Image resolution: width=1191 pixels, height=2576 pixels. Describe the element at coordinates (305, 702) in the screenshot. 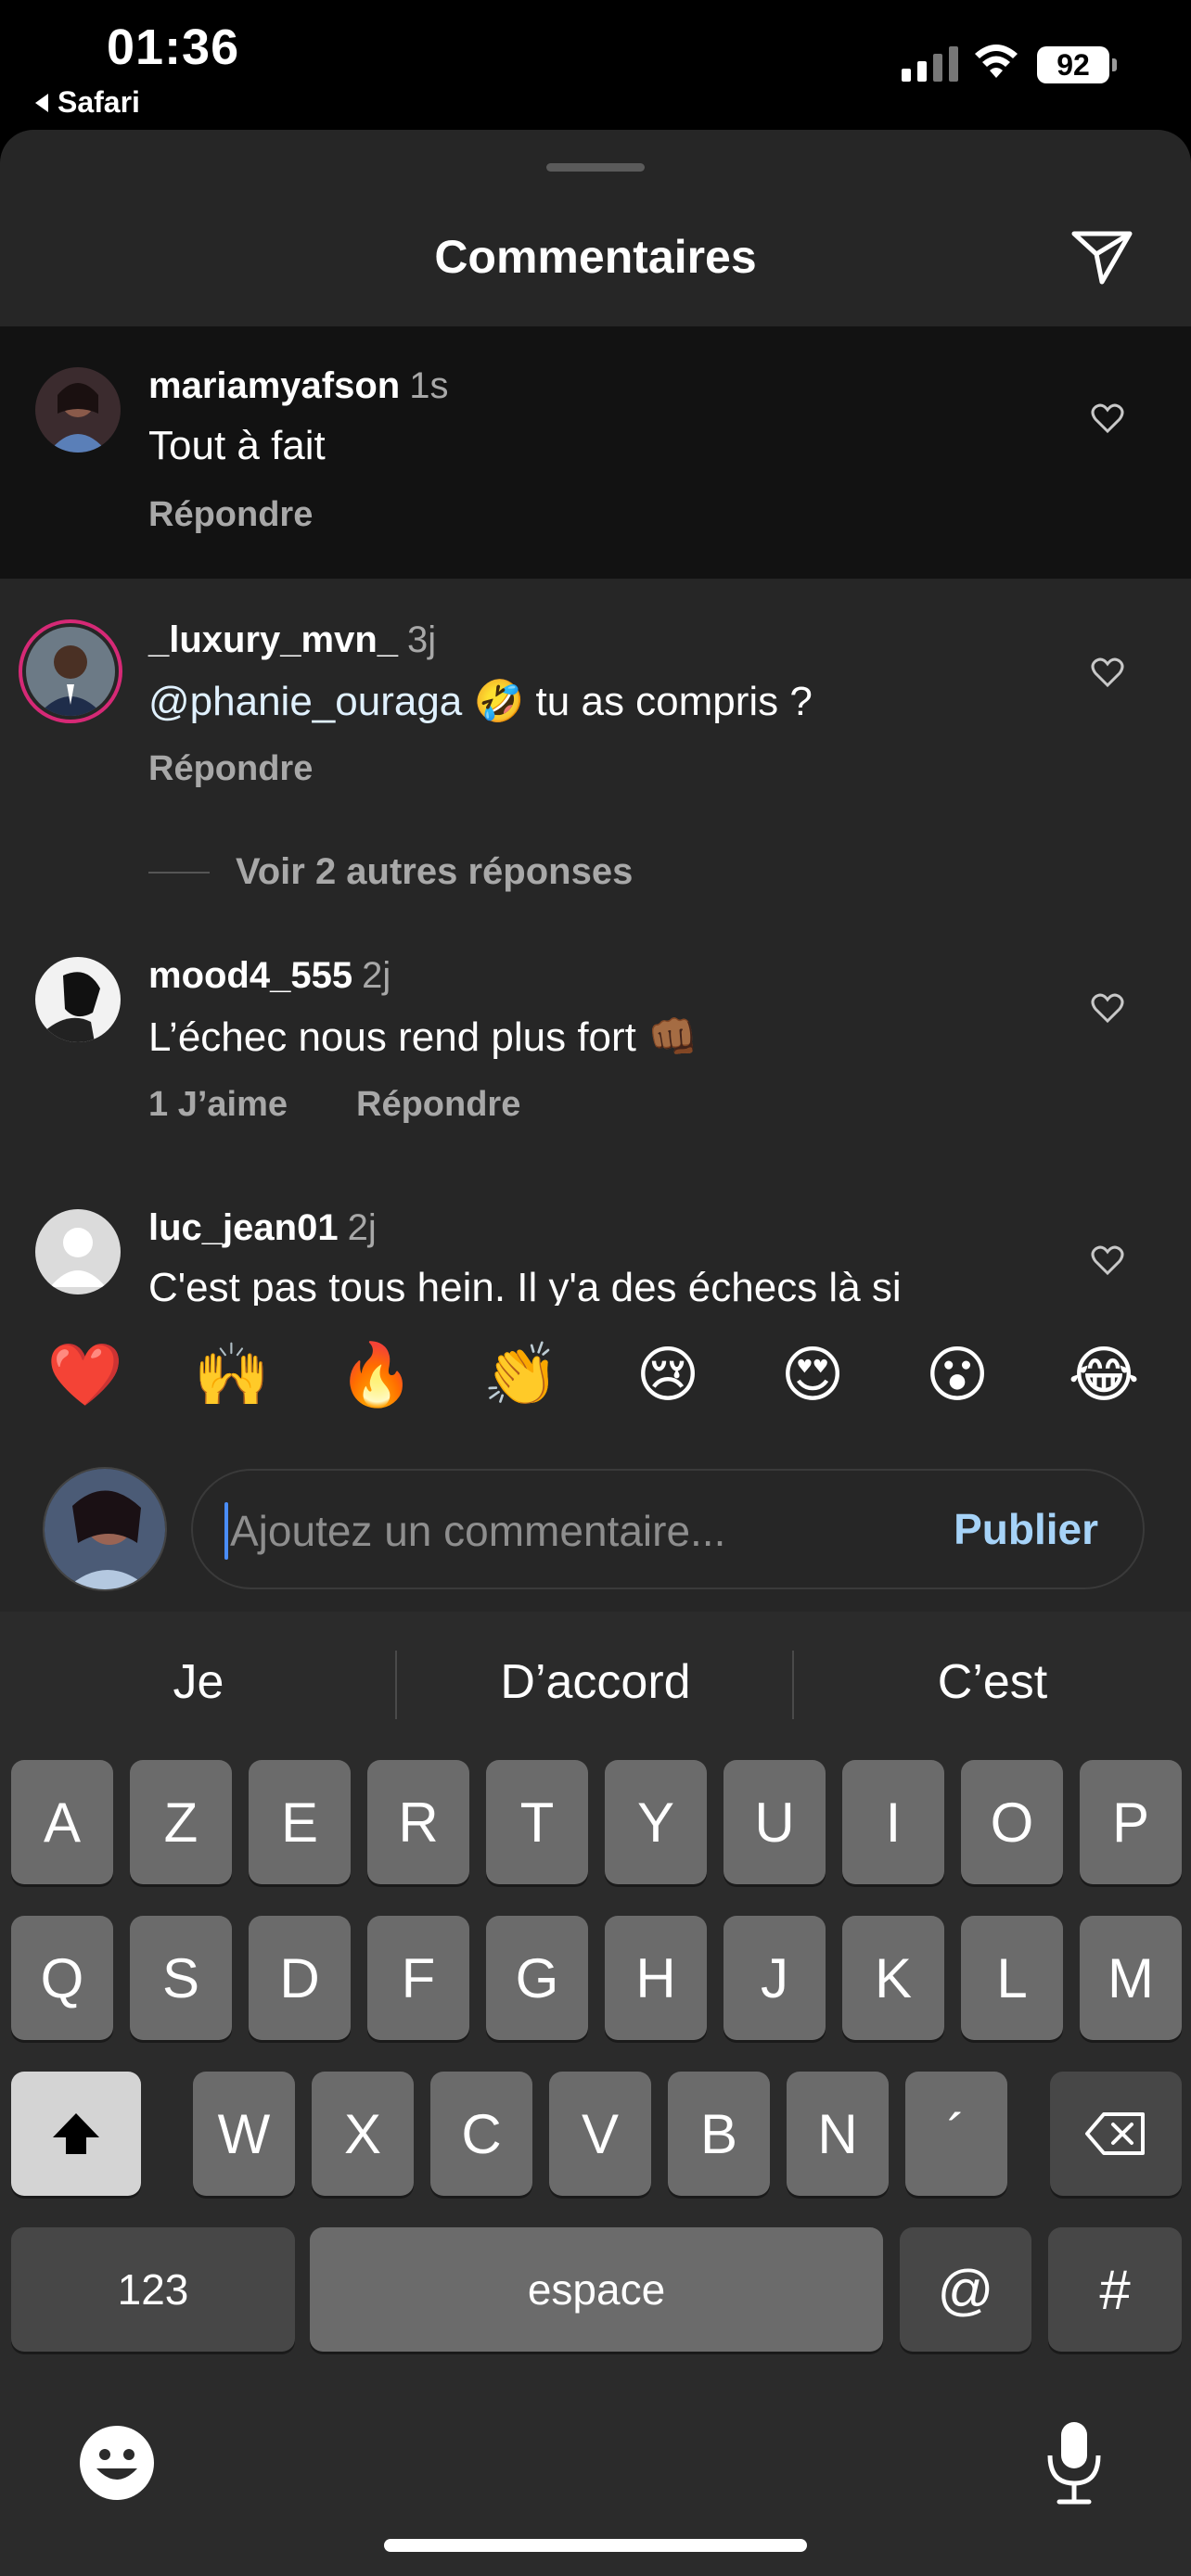

I see `mention-link: @phanie_ouraga` at that location.